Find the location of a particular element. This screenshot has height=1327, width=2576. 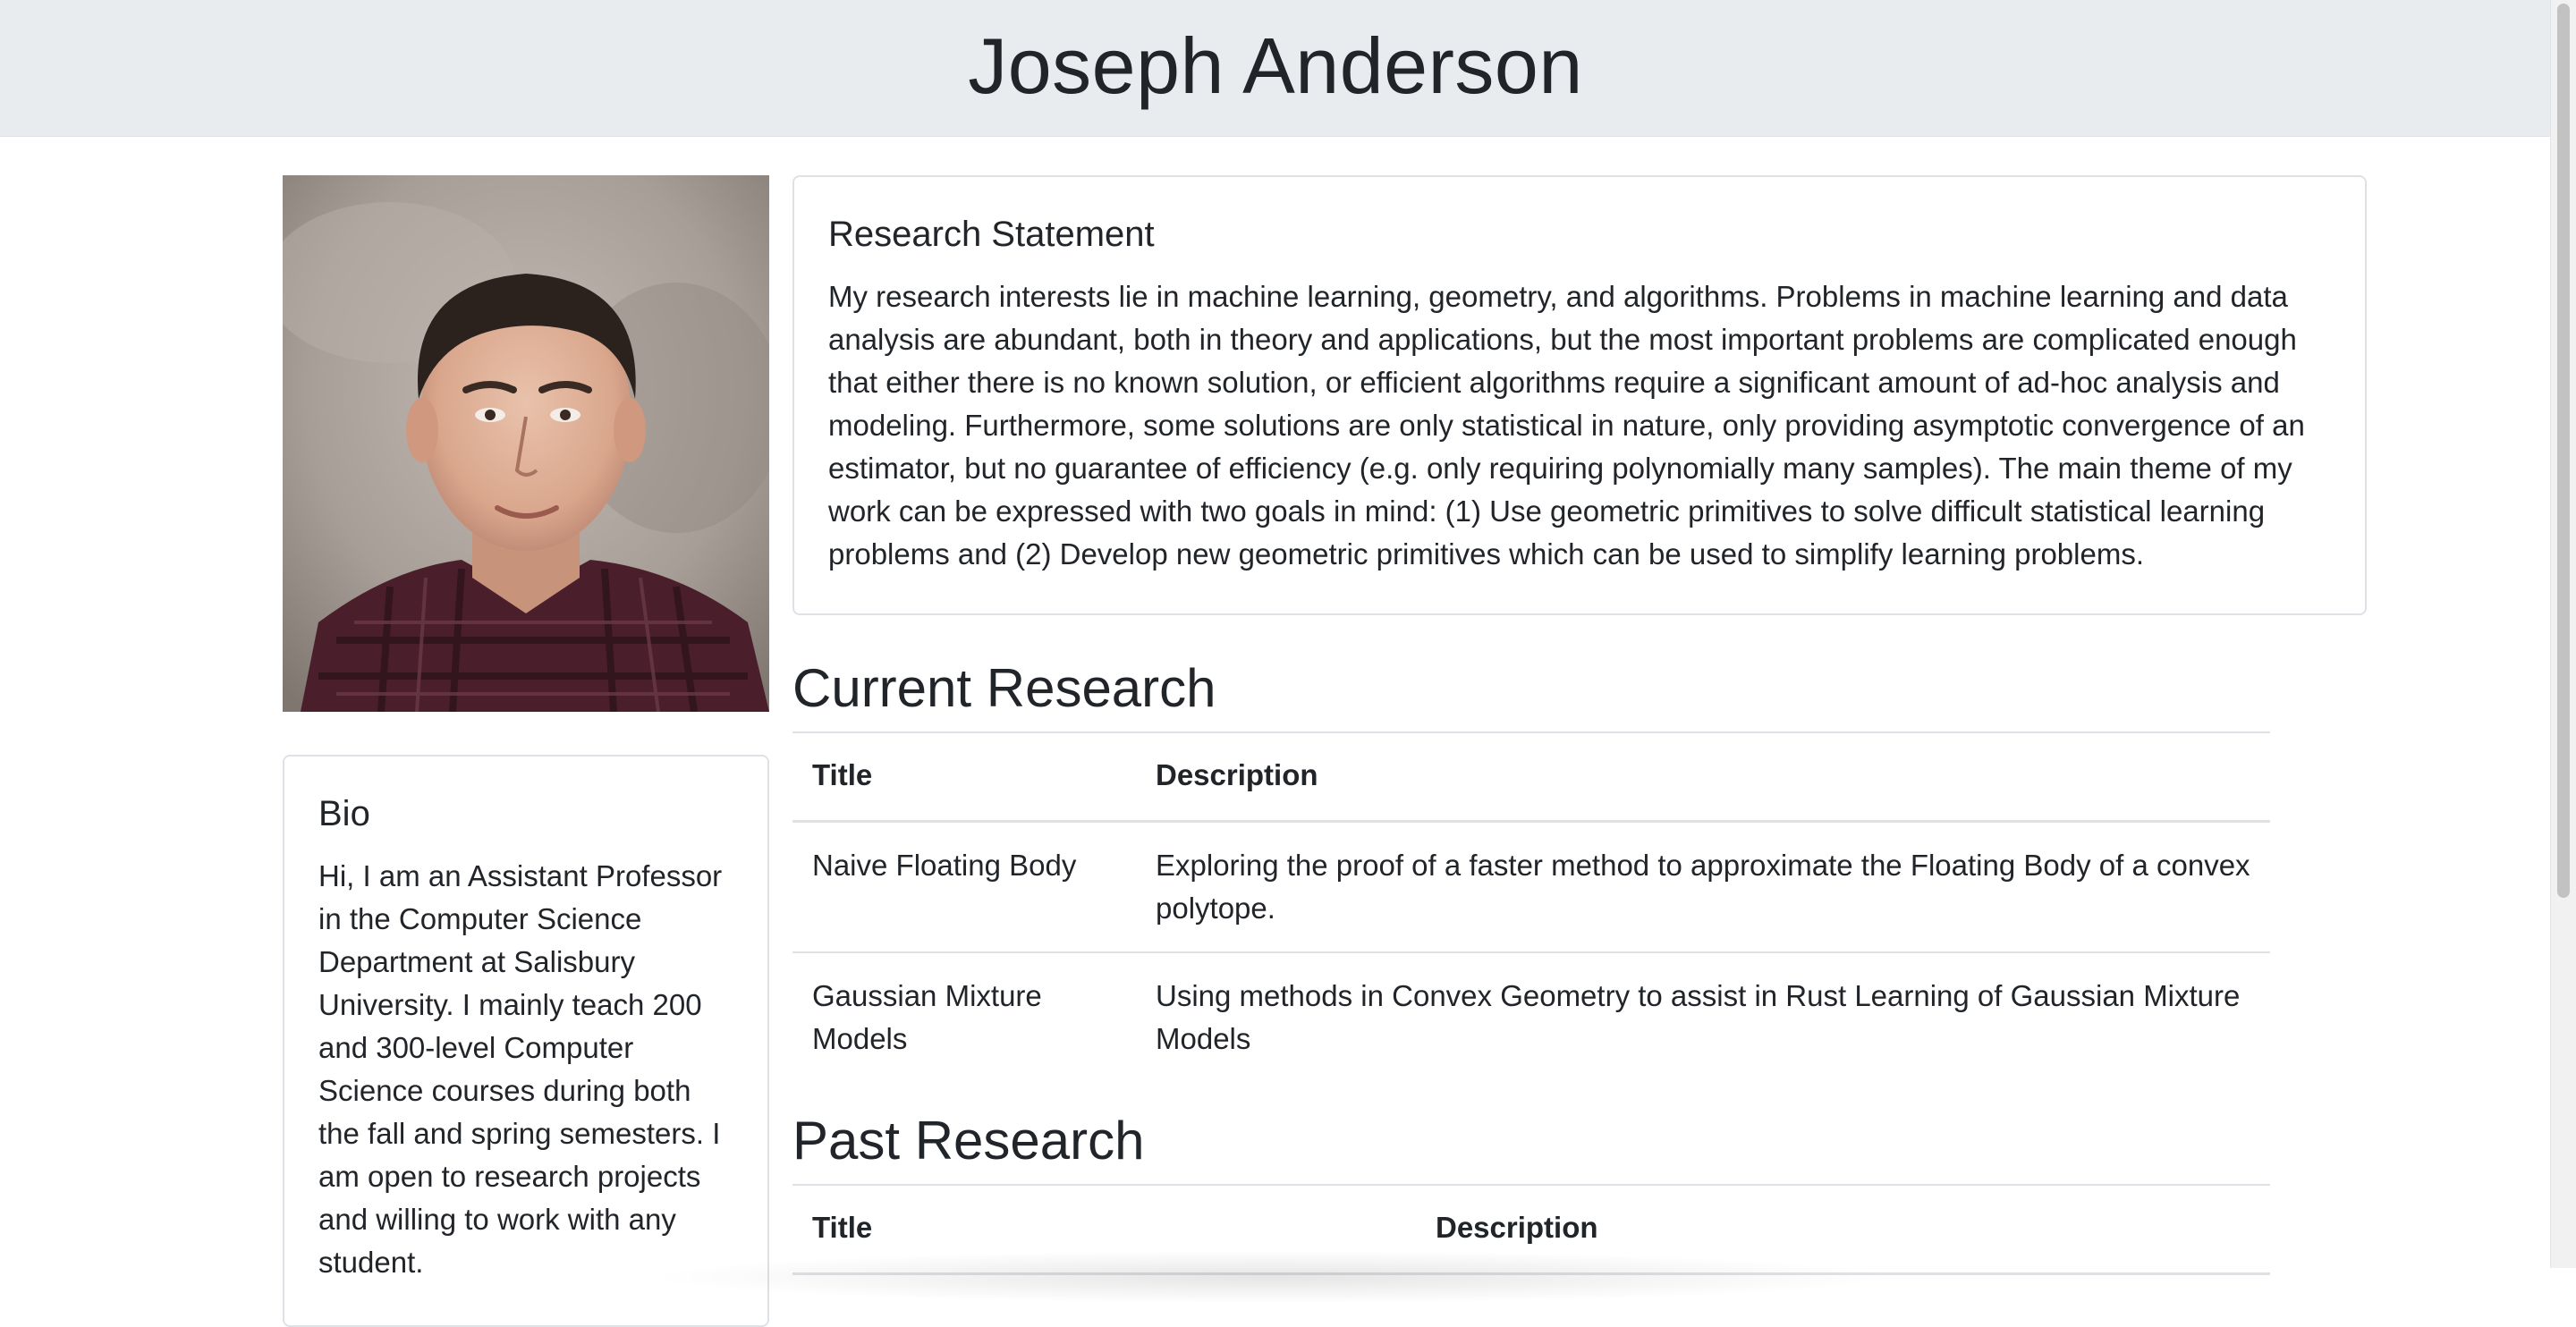

portrait-image is located at coordinates (526, 443).